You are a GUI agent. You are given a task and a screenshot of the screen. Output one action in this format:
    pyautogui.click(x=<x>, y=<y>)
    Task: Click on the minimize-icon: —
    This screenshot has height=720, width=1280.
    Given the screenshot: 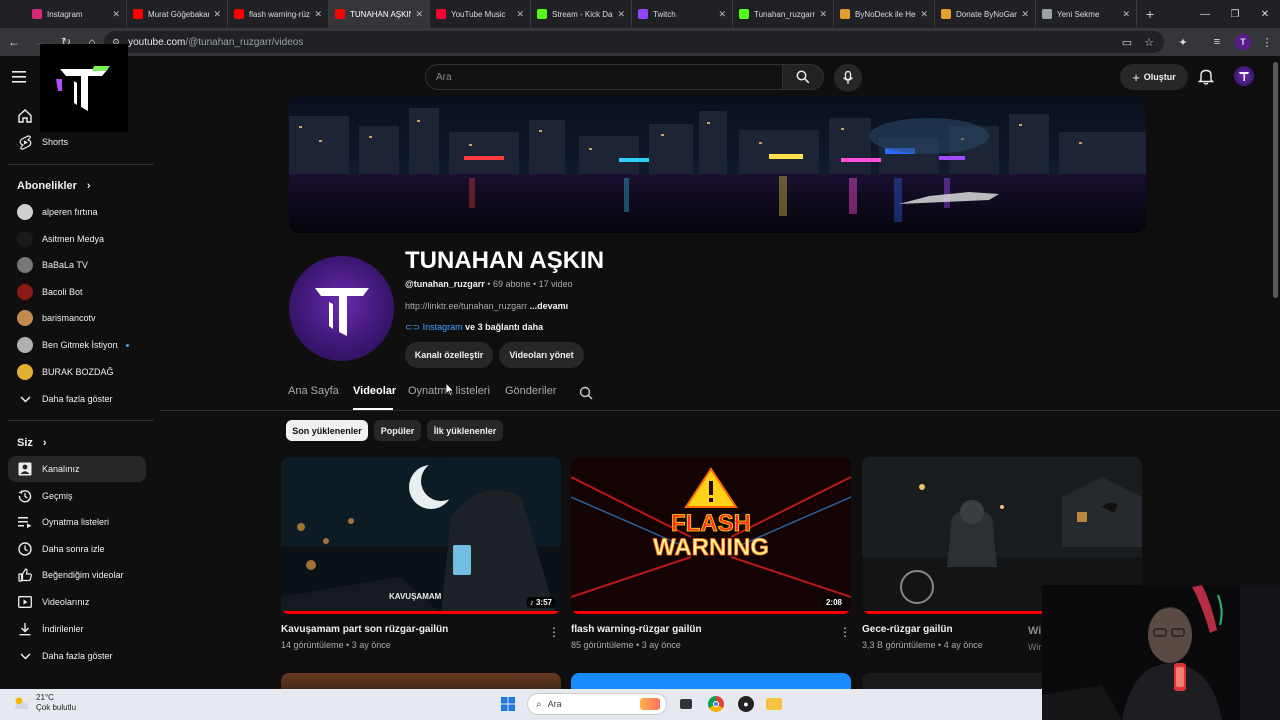 What is the action you would take?
    pyautogui.click(x=1205, y=14)
    